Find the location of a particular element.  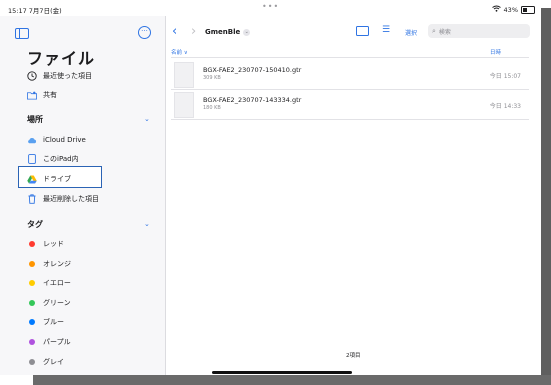

file-date: 今日 15:07 is located at coordinates (505, 76).